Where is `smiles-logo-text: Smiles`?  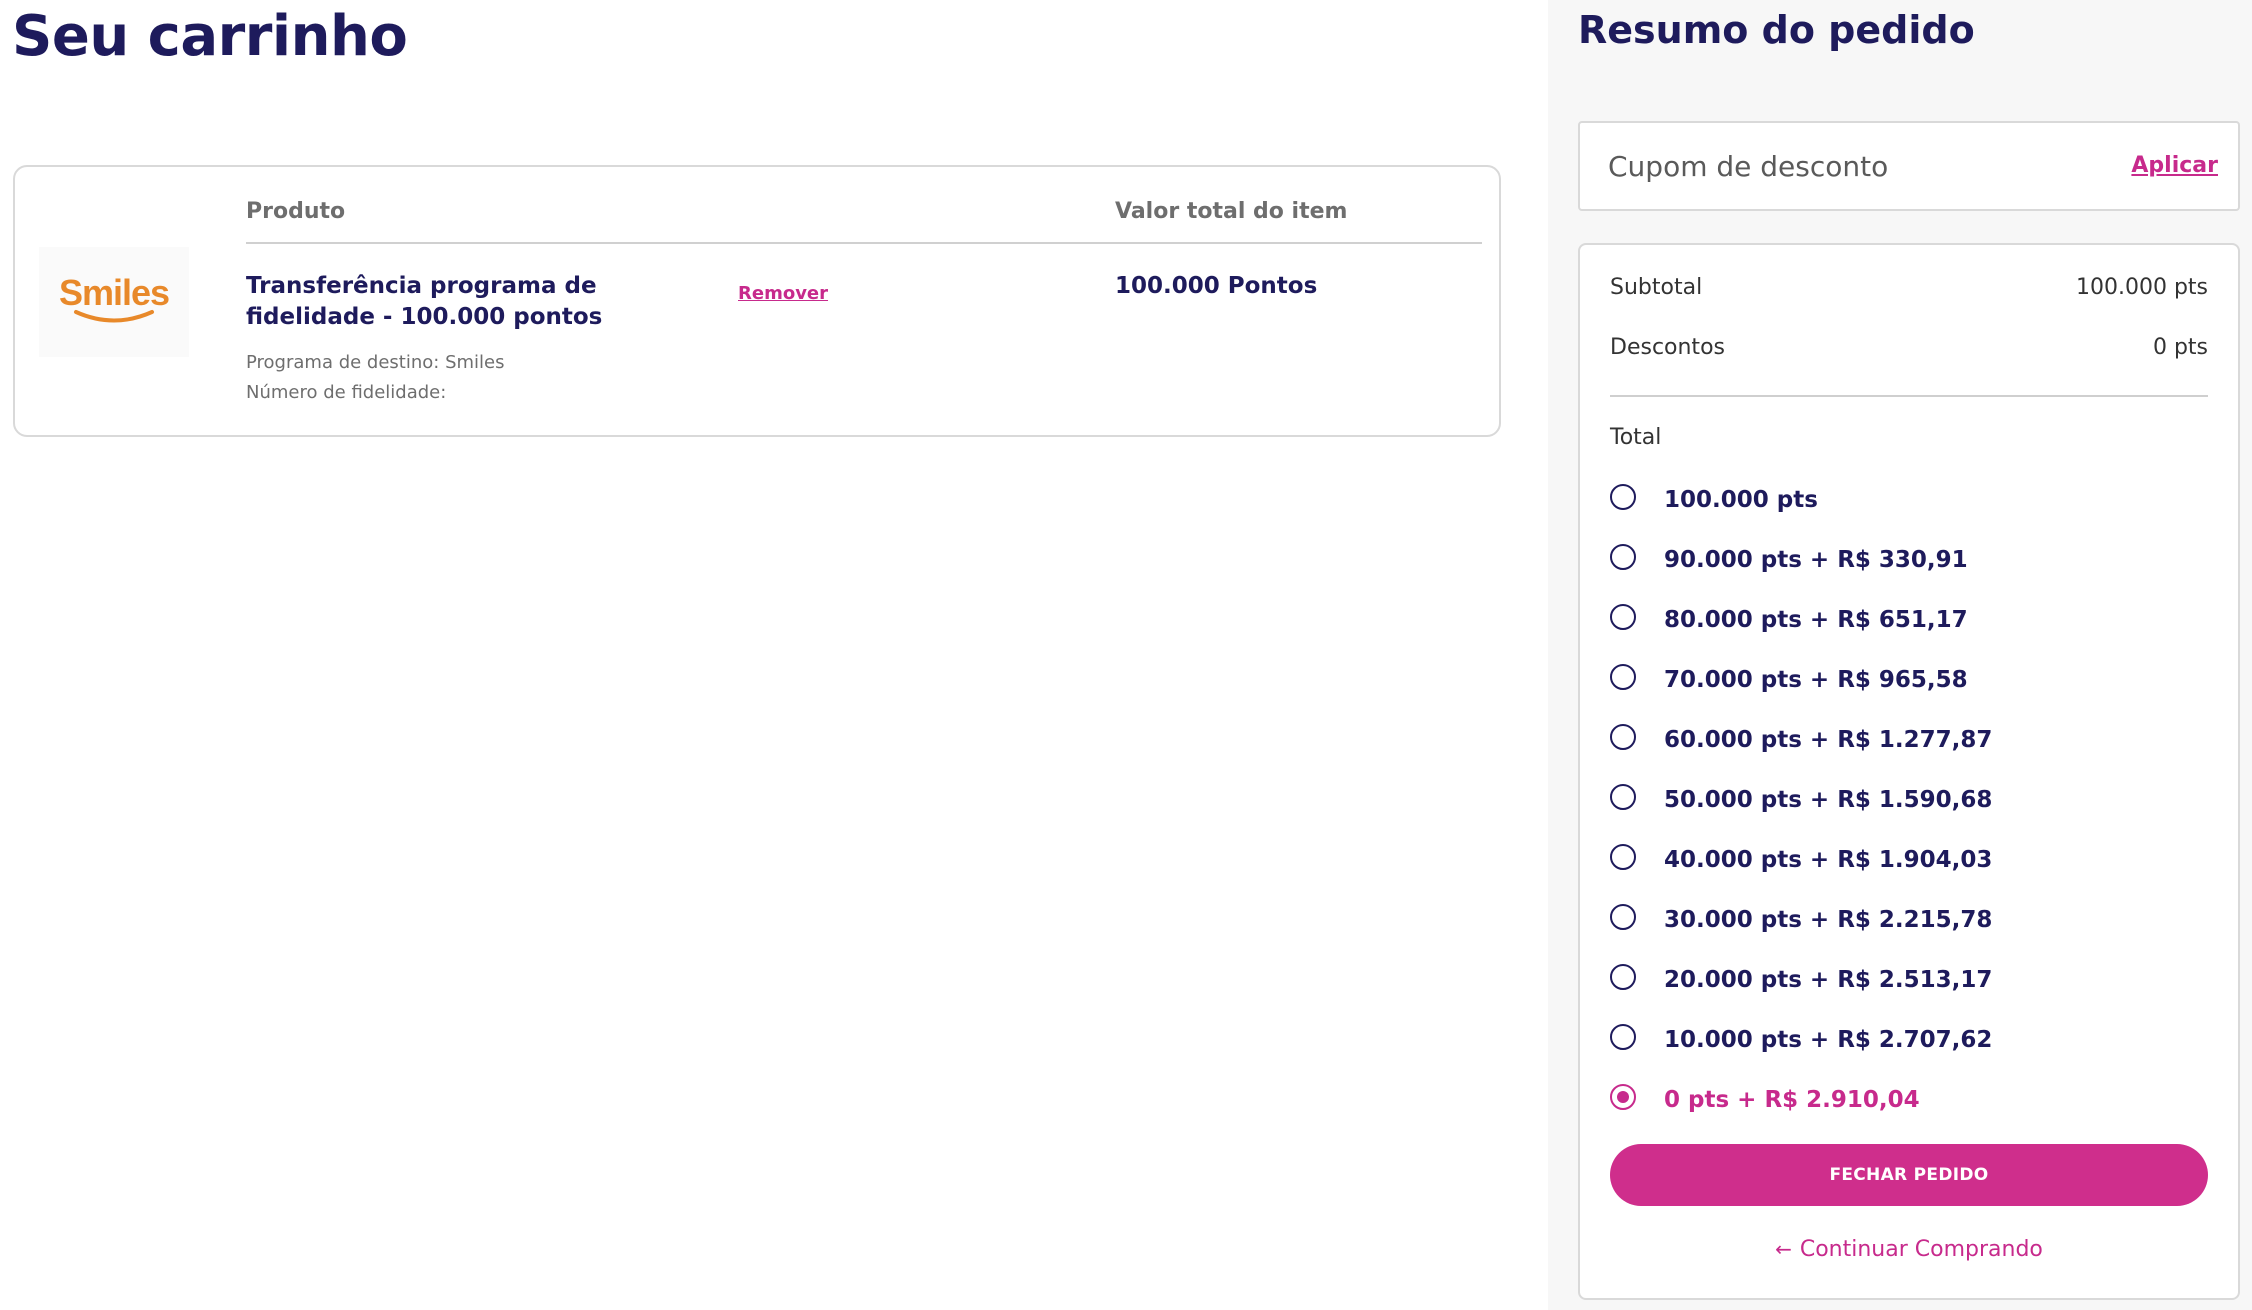
smiles-logo-text: Smiles is located at coordinates (114, 292).